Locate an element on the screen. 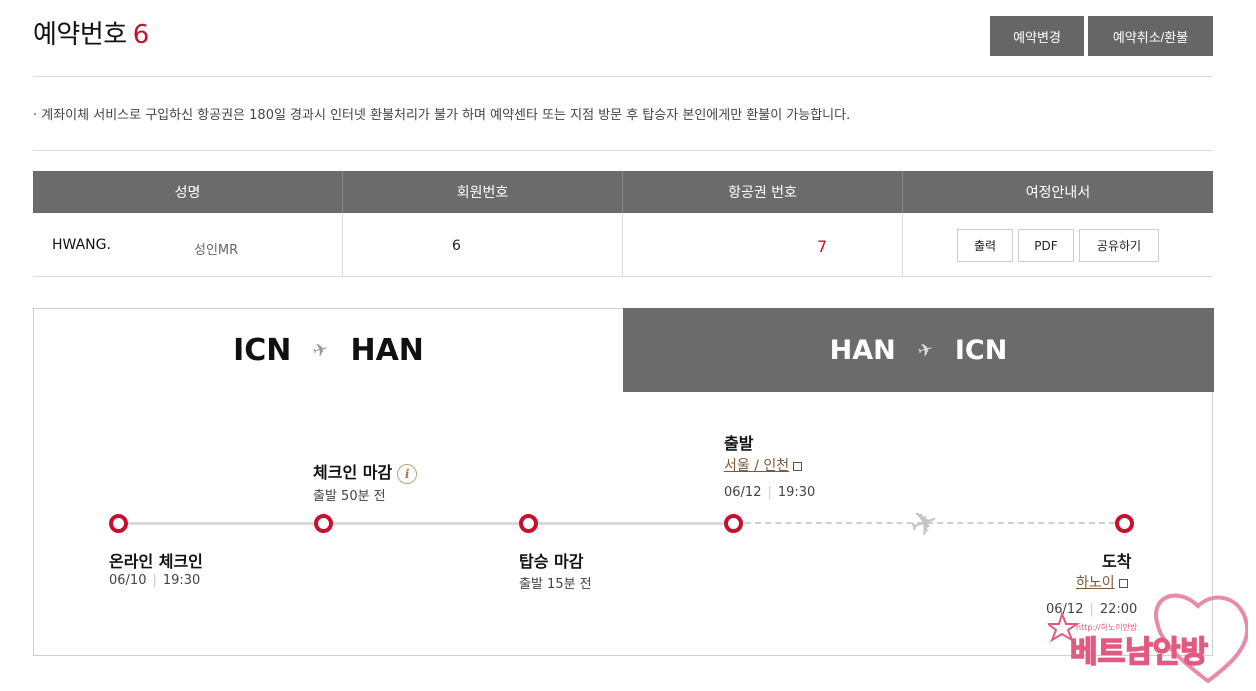  cell-name: HWANG. 성인MR is located at coordinates (188, 244).